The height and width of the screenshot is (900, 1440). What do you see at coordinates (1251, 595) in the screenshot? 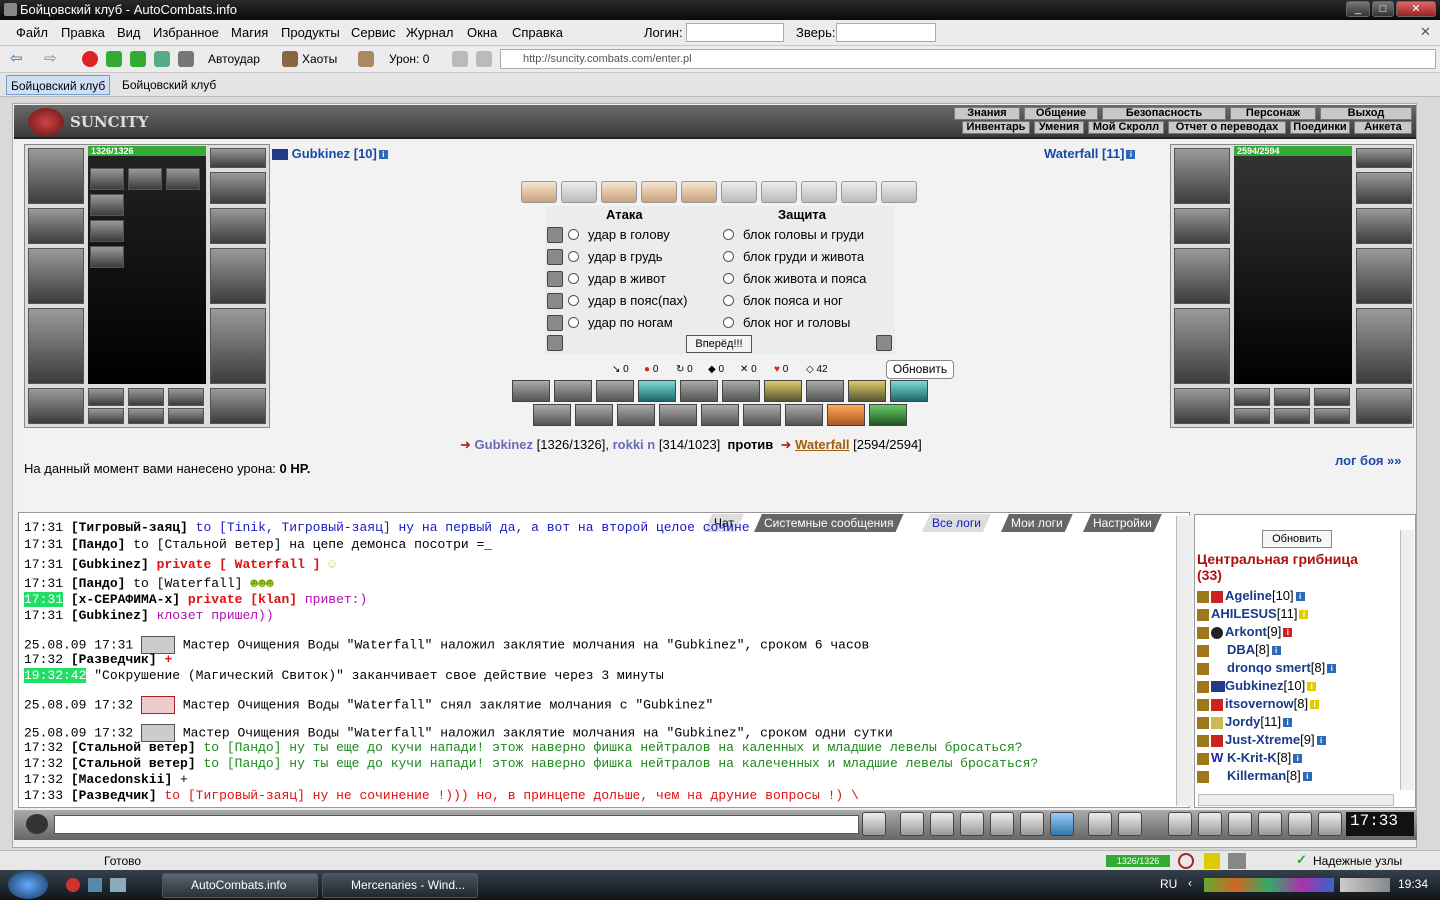
I see `user-row: Ageline[10] i` at bounding box center [1251, 595].